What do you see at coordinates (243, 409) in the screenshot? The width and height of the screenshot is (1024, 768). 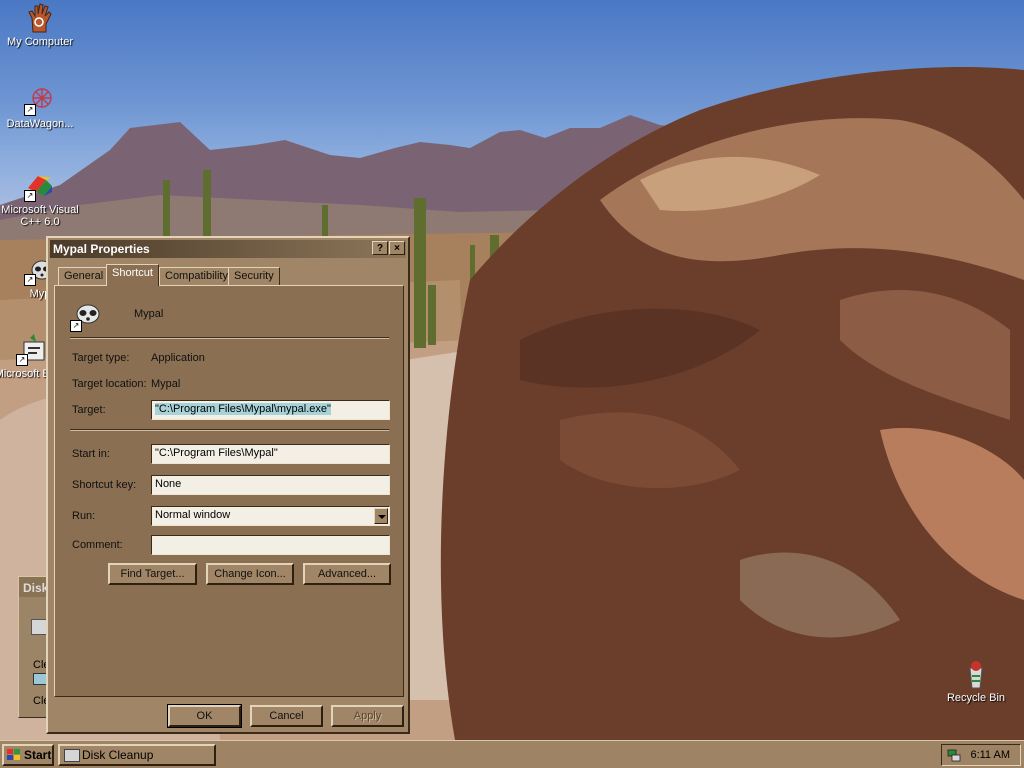 I see `target-value: "C:\Program Files\Mypal\mypal.exe"` at bounding box center [243, 409].